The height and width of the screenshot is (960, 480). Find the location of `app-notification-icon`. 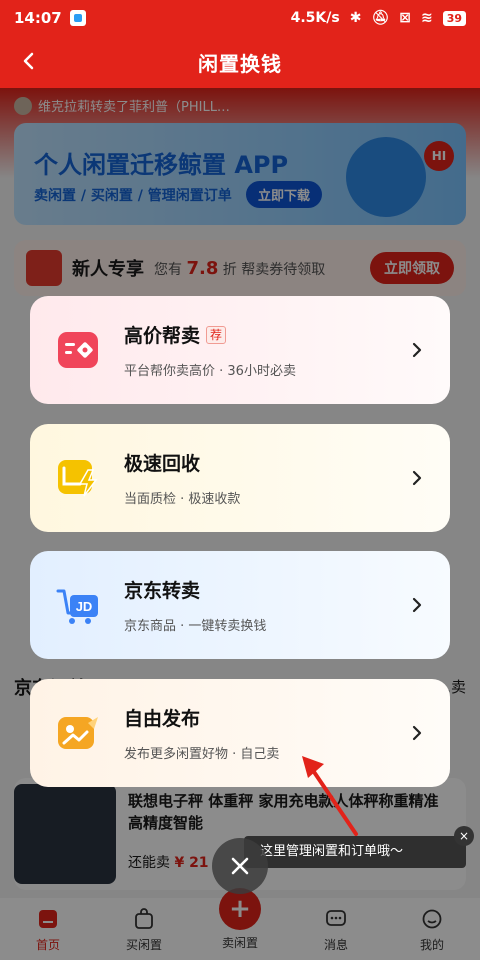

app-notification-icon is located at coordinates (77, 18).